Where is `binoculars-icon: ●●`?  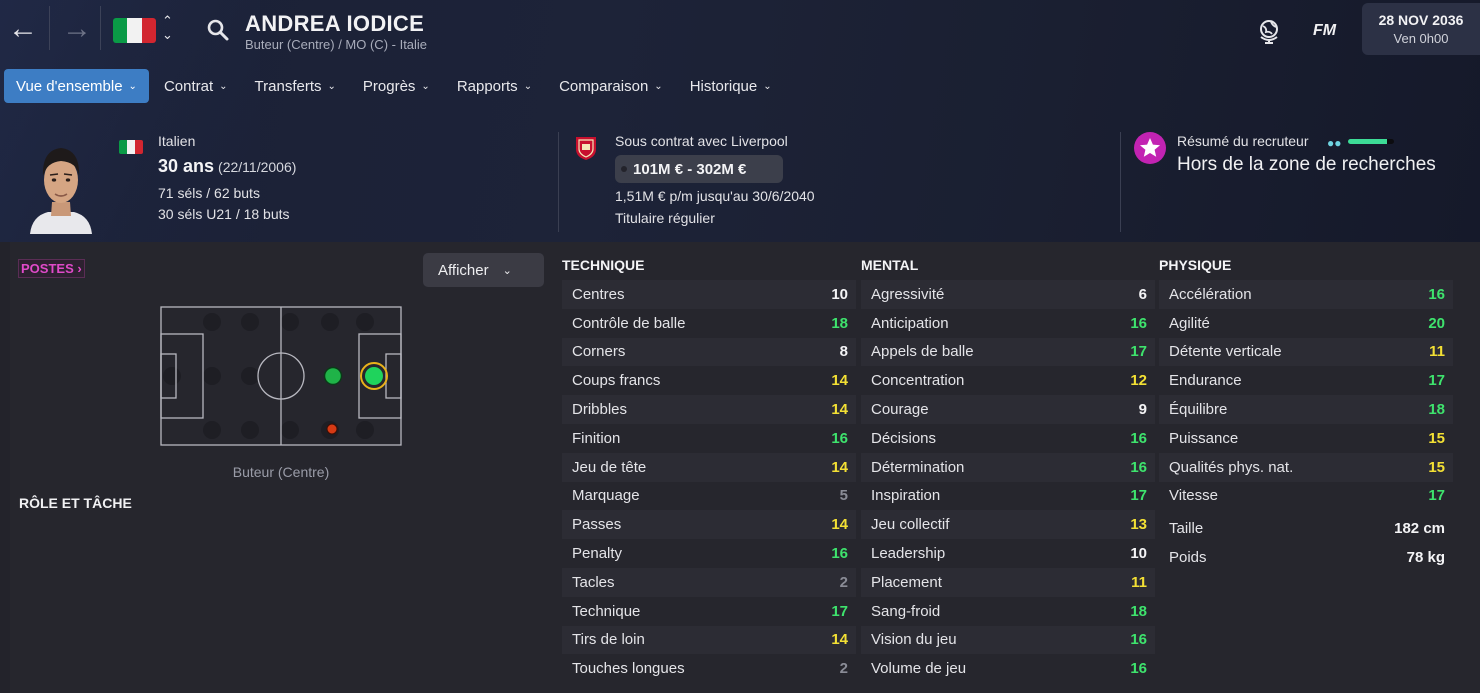
binoculars-icon: ●● is located at coordinates (1334, 143).